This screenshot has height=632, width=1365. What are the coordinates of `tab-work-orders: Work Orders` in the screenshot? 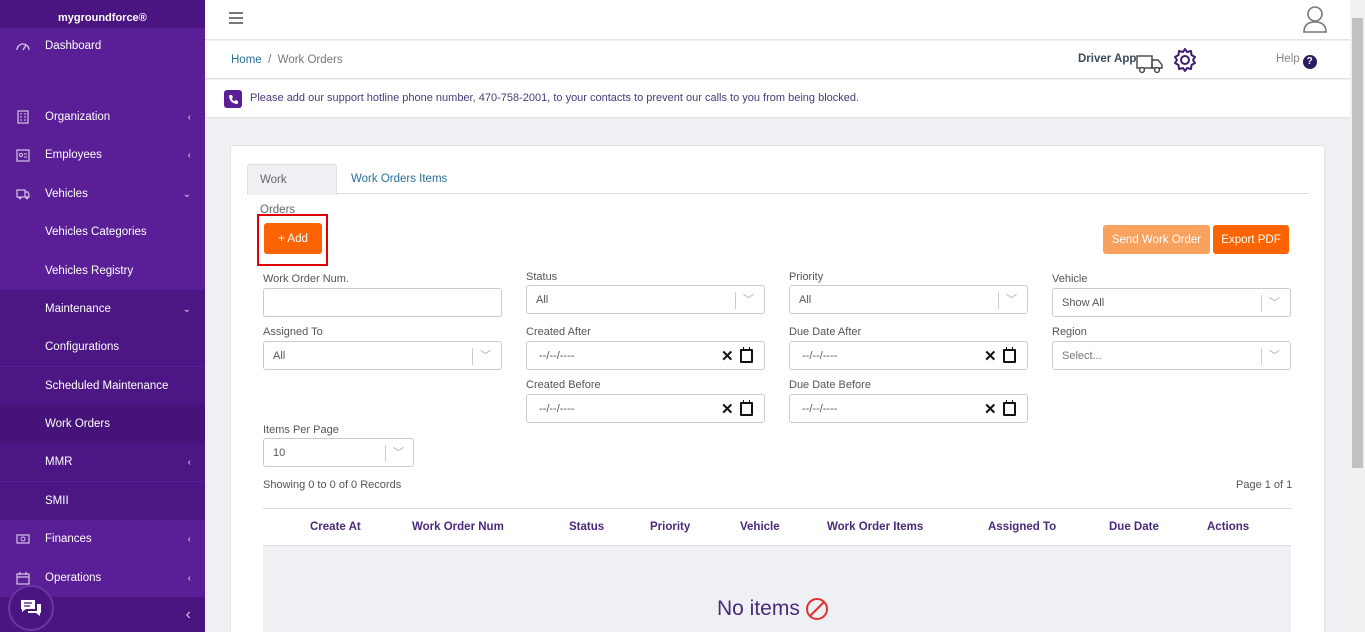 It's located at (292, 190).